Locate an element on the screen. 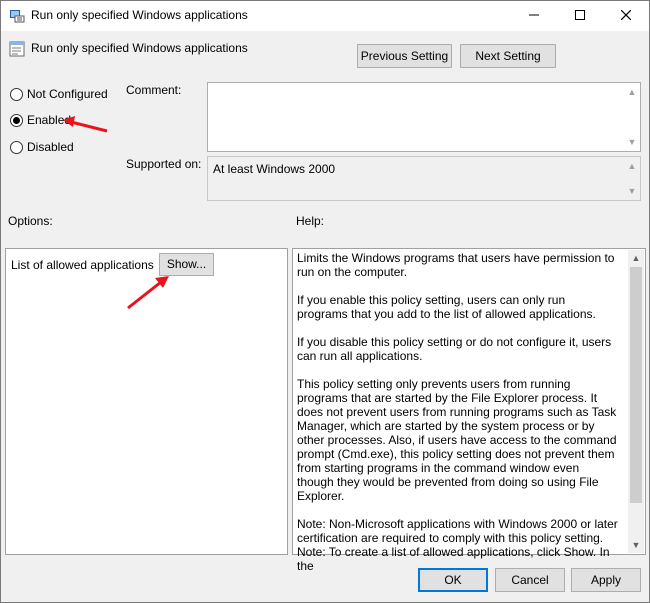 The height and width of the screenshot is (603, 650). cancel-button: Cancel is located at coordinates (530, 580).